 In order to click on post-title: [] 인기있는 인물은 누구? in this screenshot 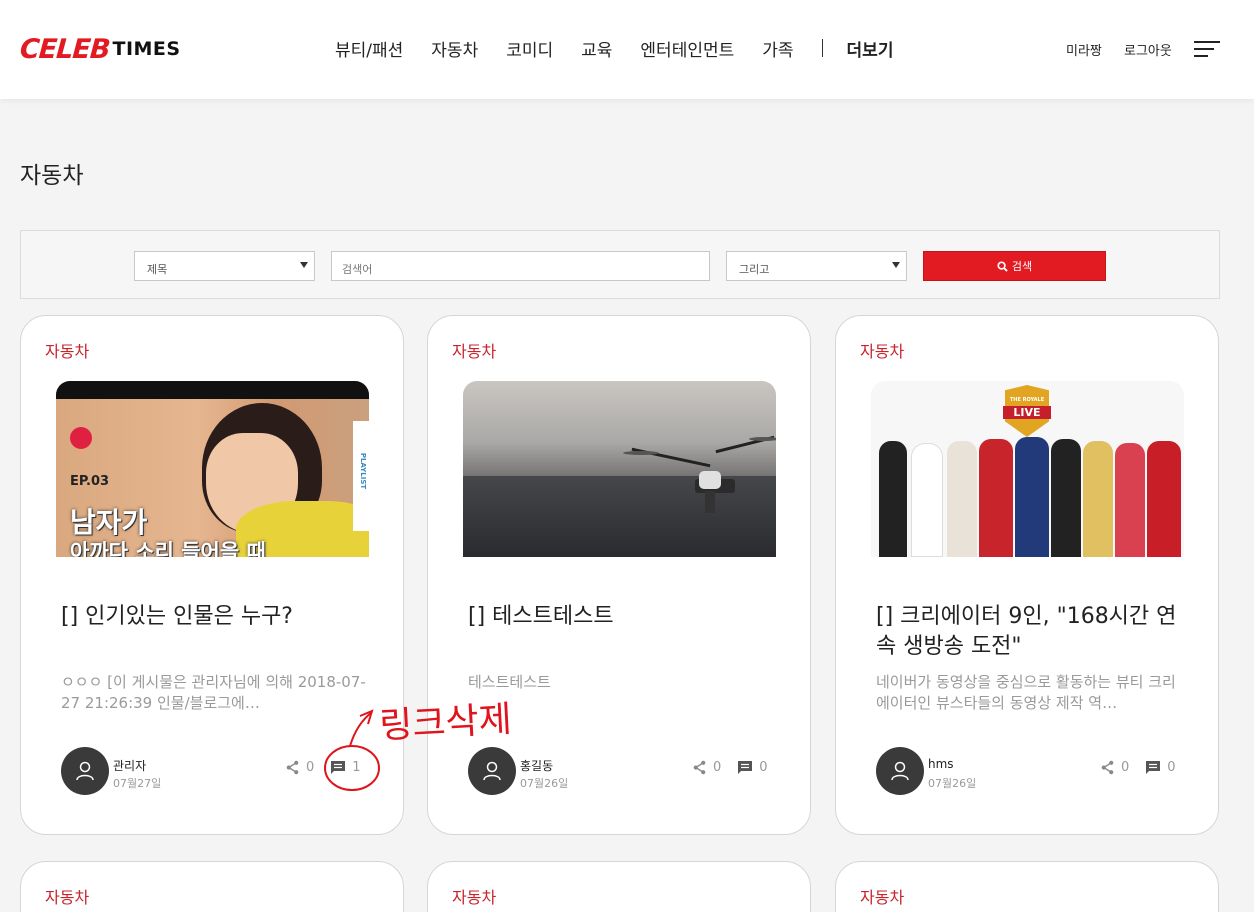, I will do `click(216, 617)`.